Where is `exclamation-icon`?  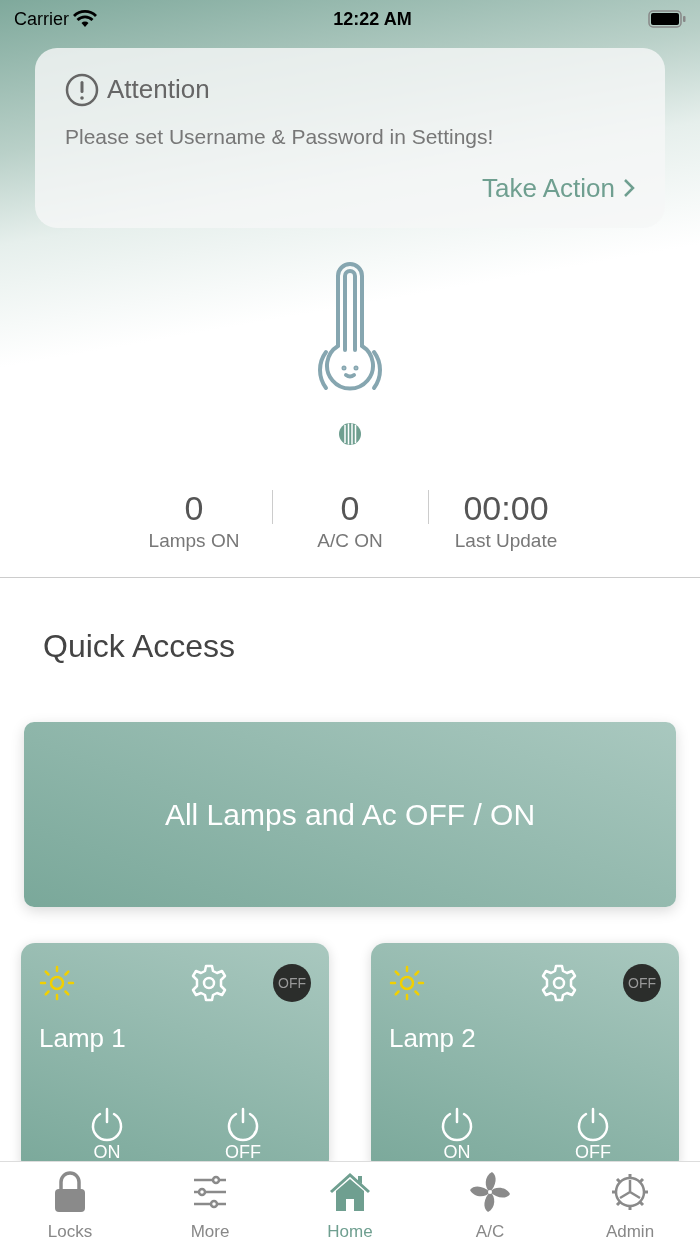
exclamation-icon is located at coordinates (82, 89).